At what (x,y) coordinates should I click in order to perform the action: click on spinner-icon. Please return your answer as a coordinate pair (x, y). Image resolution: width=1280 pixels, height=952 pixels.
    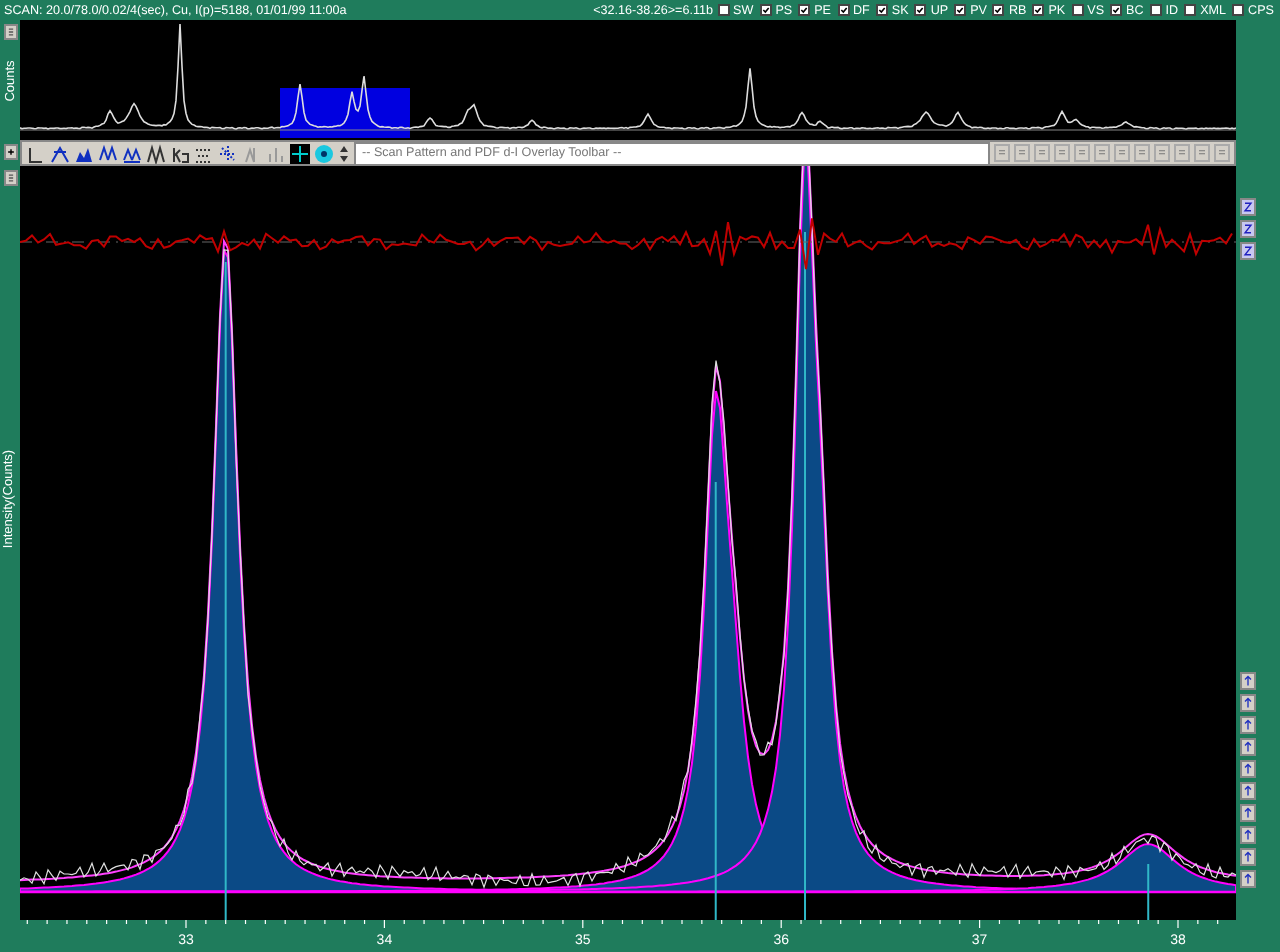
    Looking at the image, I should click on (344, 153).